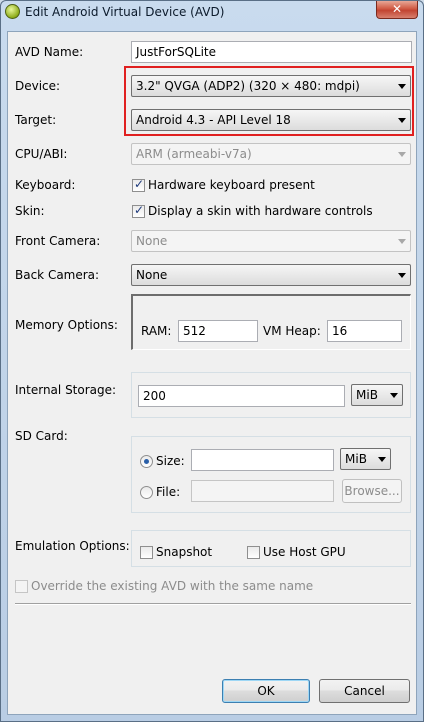 This screenshot has width=424, height=722. What do you see at coordinates (12, 11) in the screenshot?
I see `android-app-icon` at bounding box center [12, 11].